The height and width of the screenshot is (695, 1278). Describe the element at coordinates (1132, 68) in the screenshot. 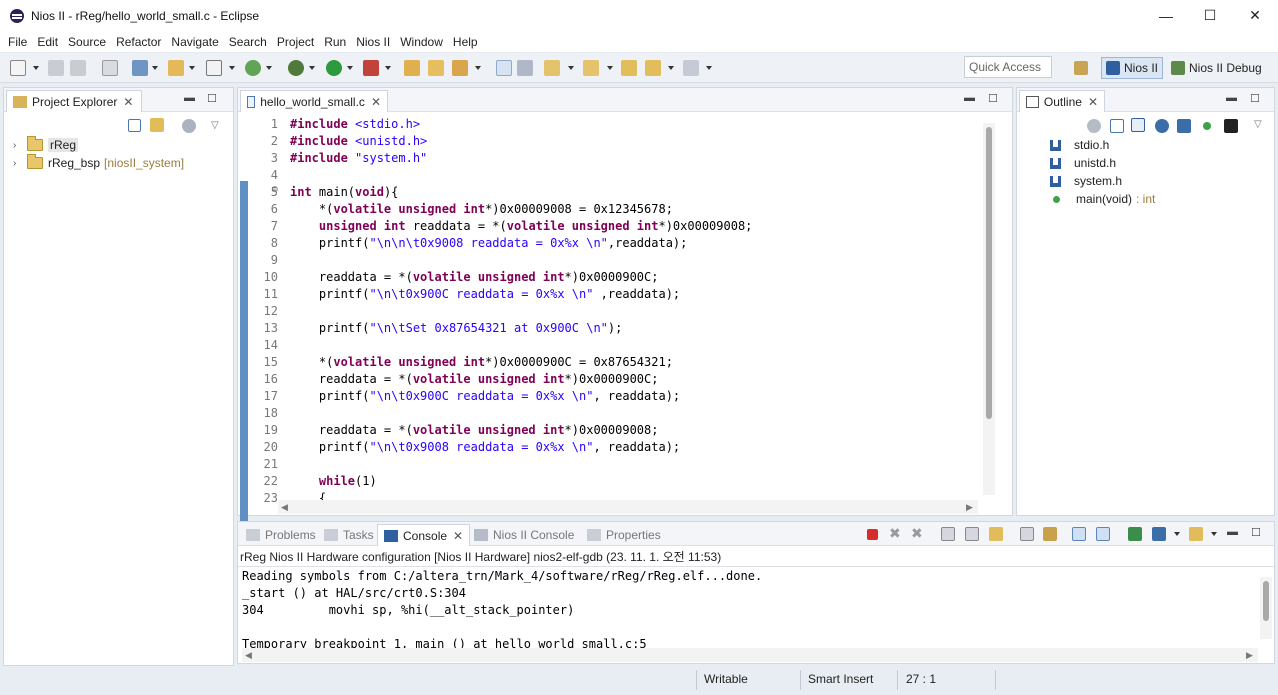

I see `perspective-nios-ii: Nios II` at that location.